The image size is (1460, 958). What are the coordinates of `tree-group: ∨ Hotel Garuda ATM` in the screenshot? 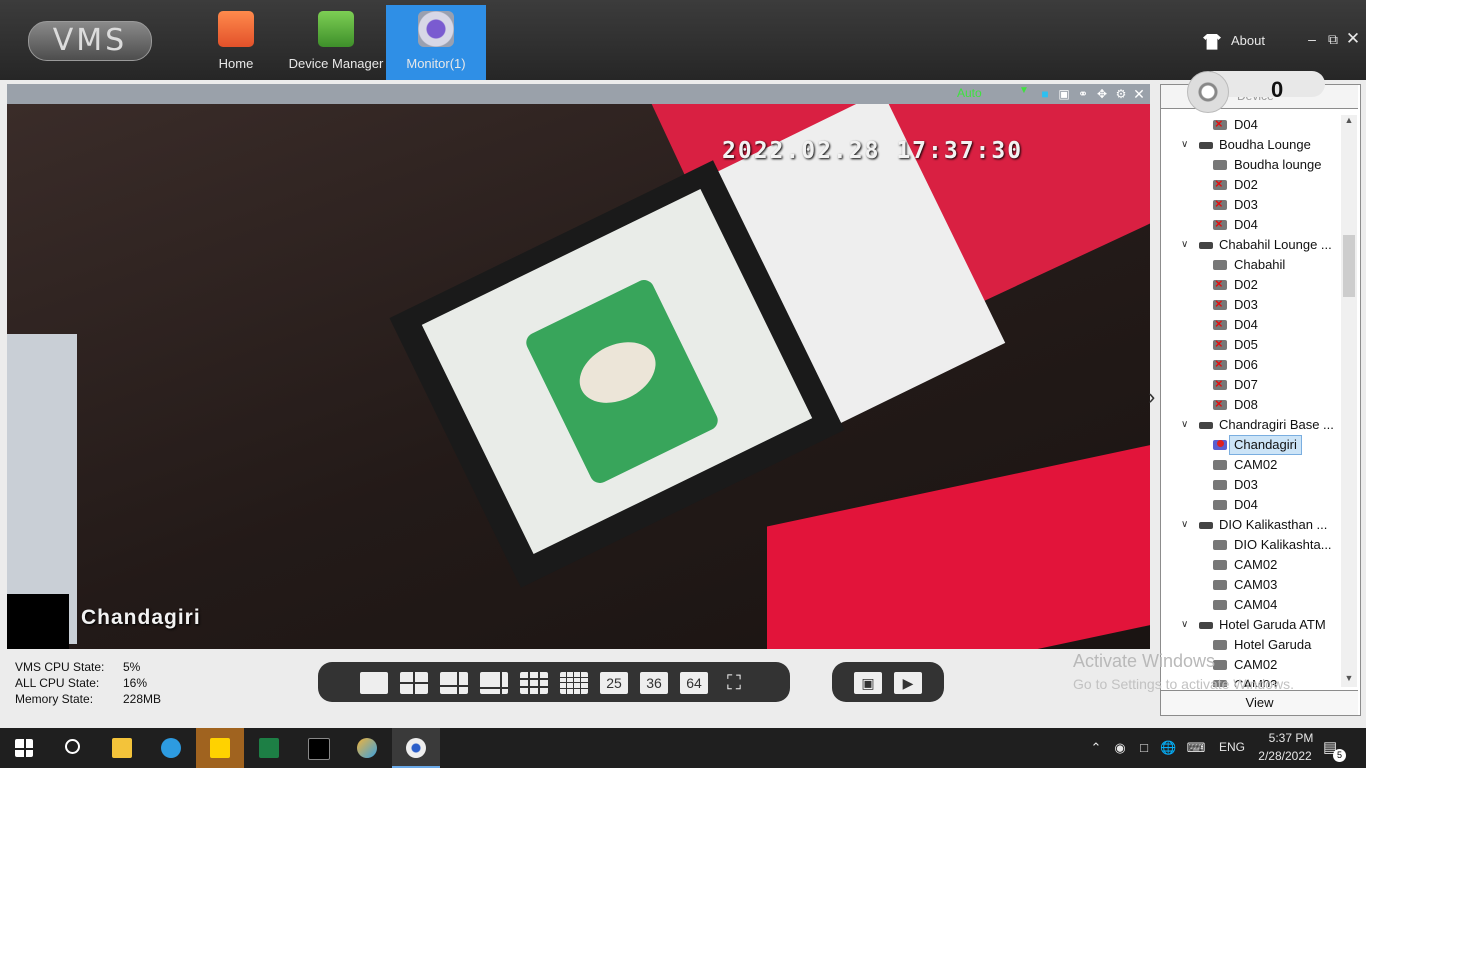 It's located at (1251, 625).